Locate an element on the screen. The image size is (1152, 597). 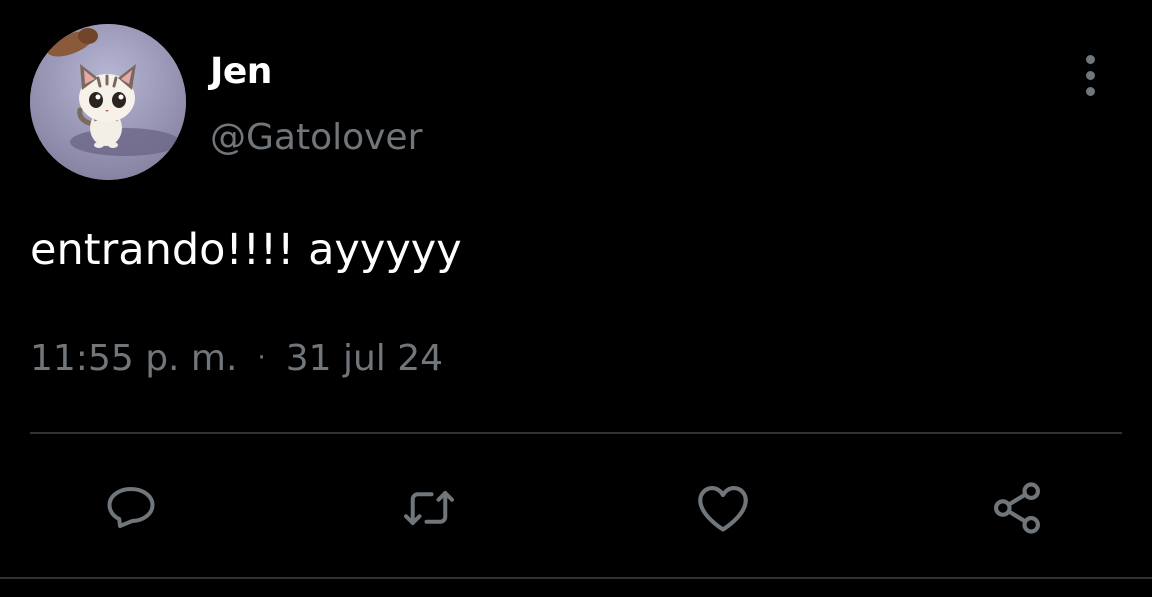
share-icon is located at coordinates (1017, 508).